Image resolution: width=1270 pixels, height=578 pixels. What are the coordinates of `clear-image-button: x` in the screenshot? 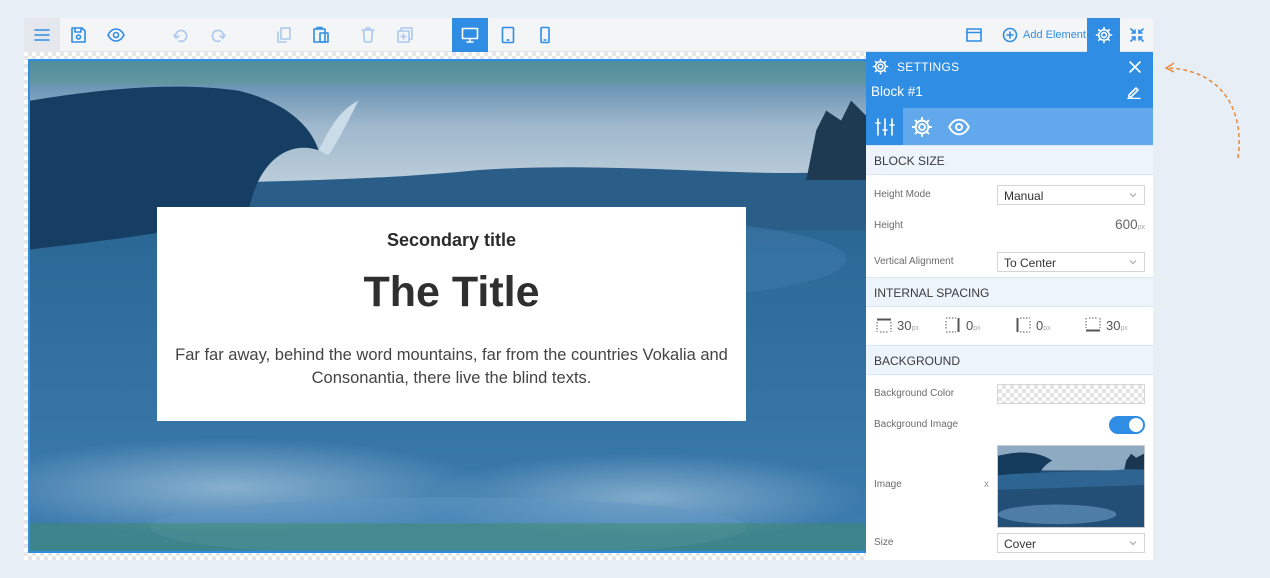 It's located at (986, 484).